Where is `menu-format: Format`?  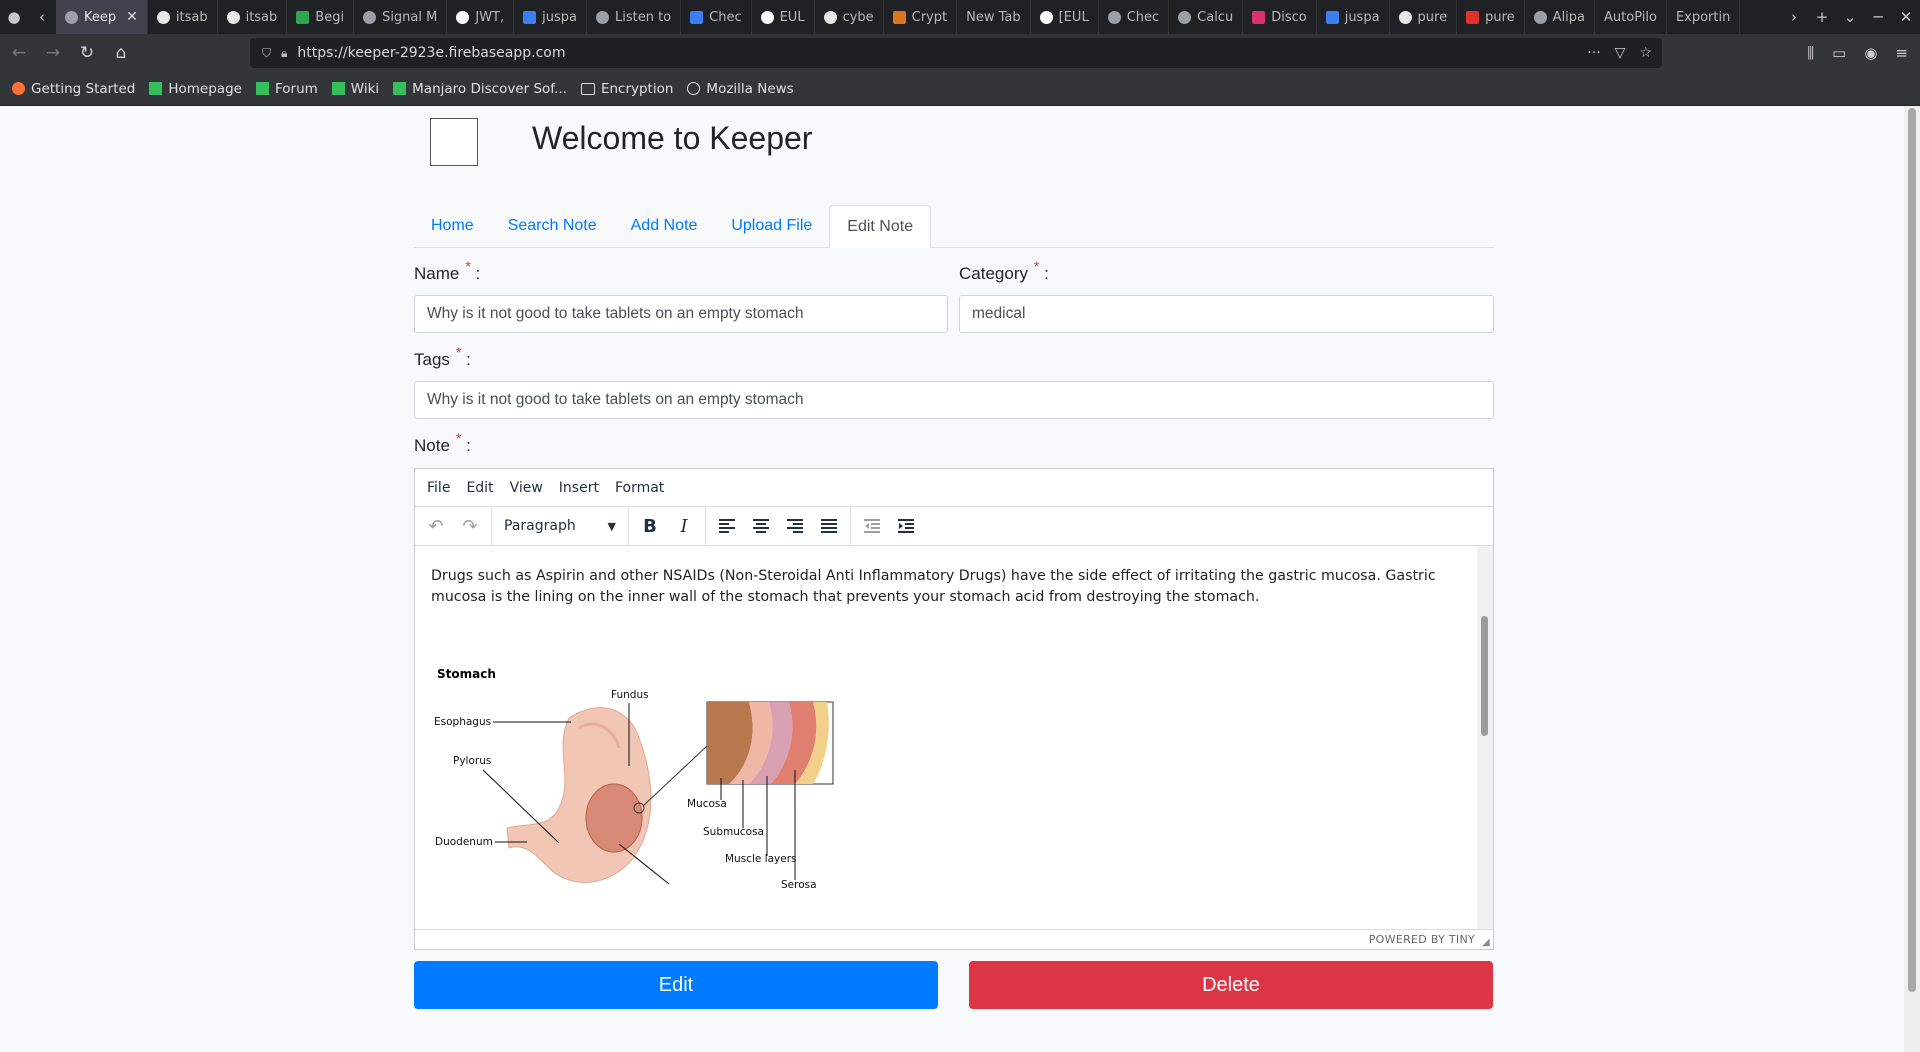
menu-format: Format is located at coordinates (639, 488).